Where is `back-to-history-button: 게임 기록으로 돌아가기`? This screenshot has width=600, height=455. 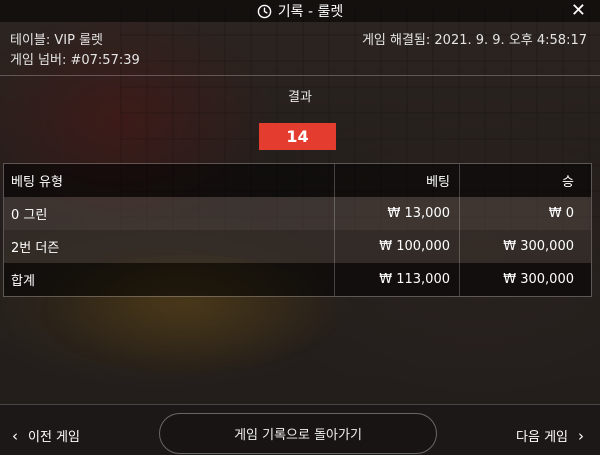
back-to-history-button: 게임 기록으로 돌아가기 is located at coordinates (298, 433).